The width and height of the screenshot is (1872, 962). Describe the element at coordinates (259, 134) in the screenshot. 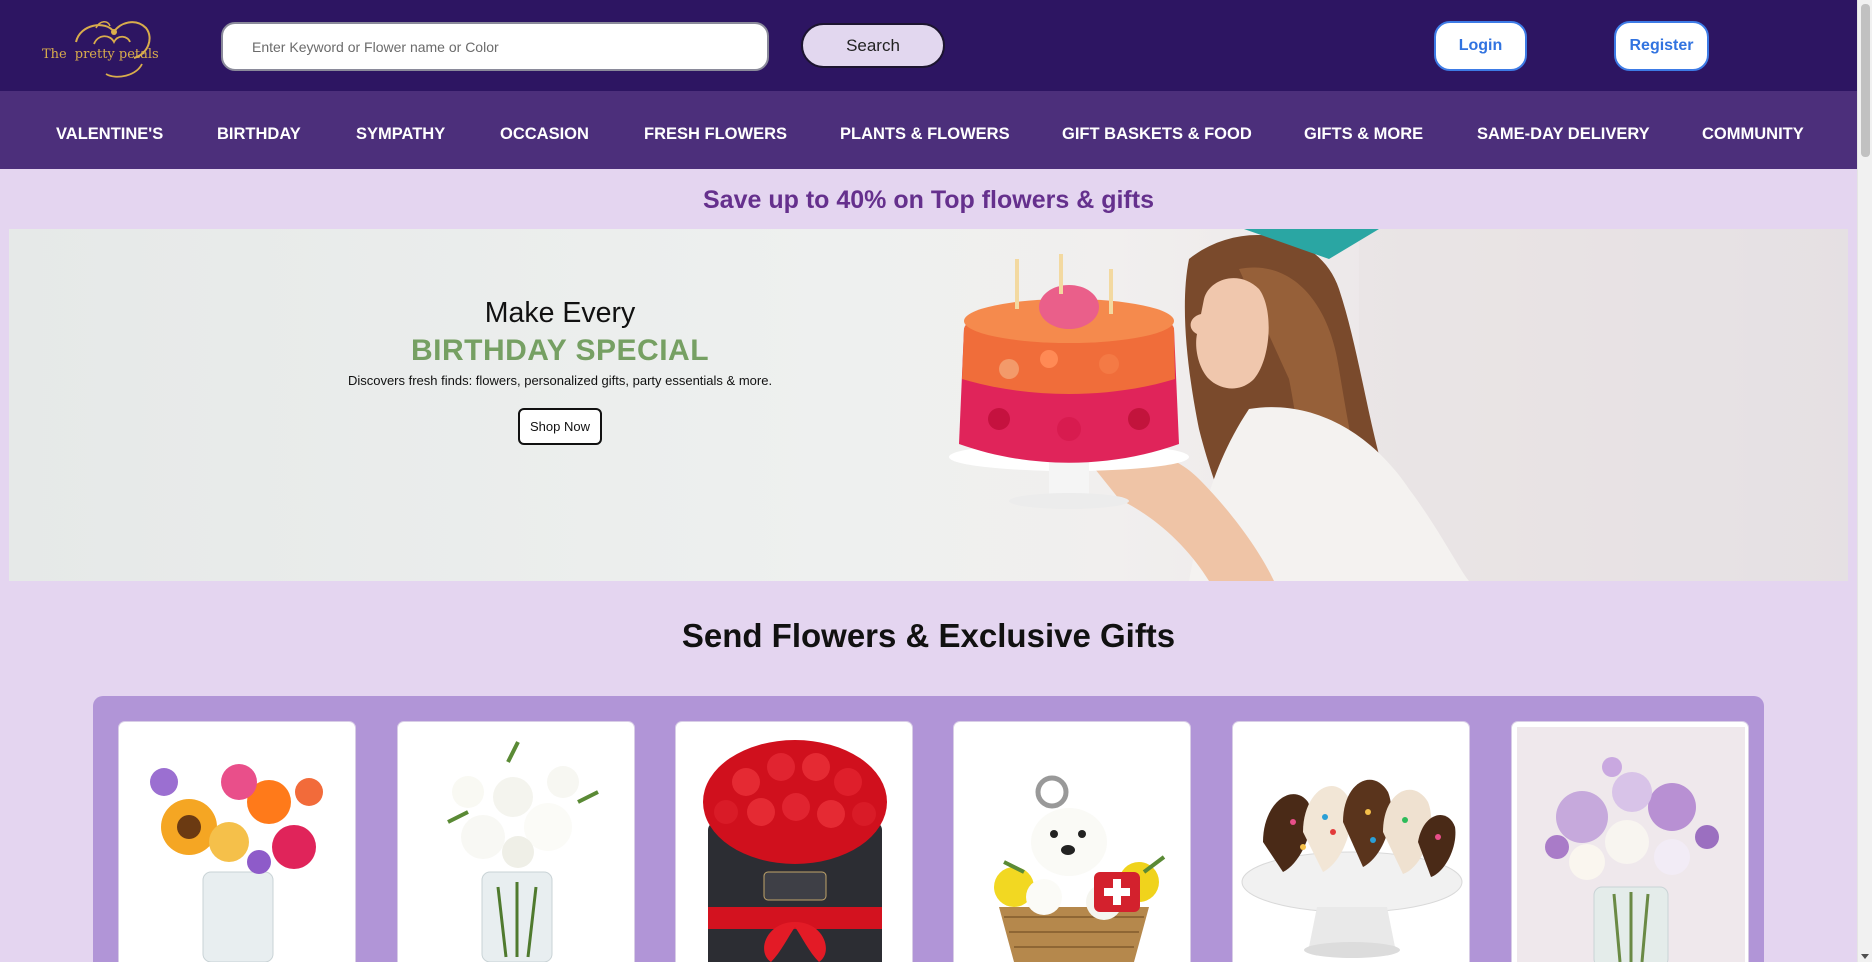

I see `nav-item-birthday: BIRTHDAY` at that location.